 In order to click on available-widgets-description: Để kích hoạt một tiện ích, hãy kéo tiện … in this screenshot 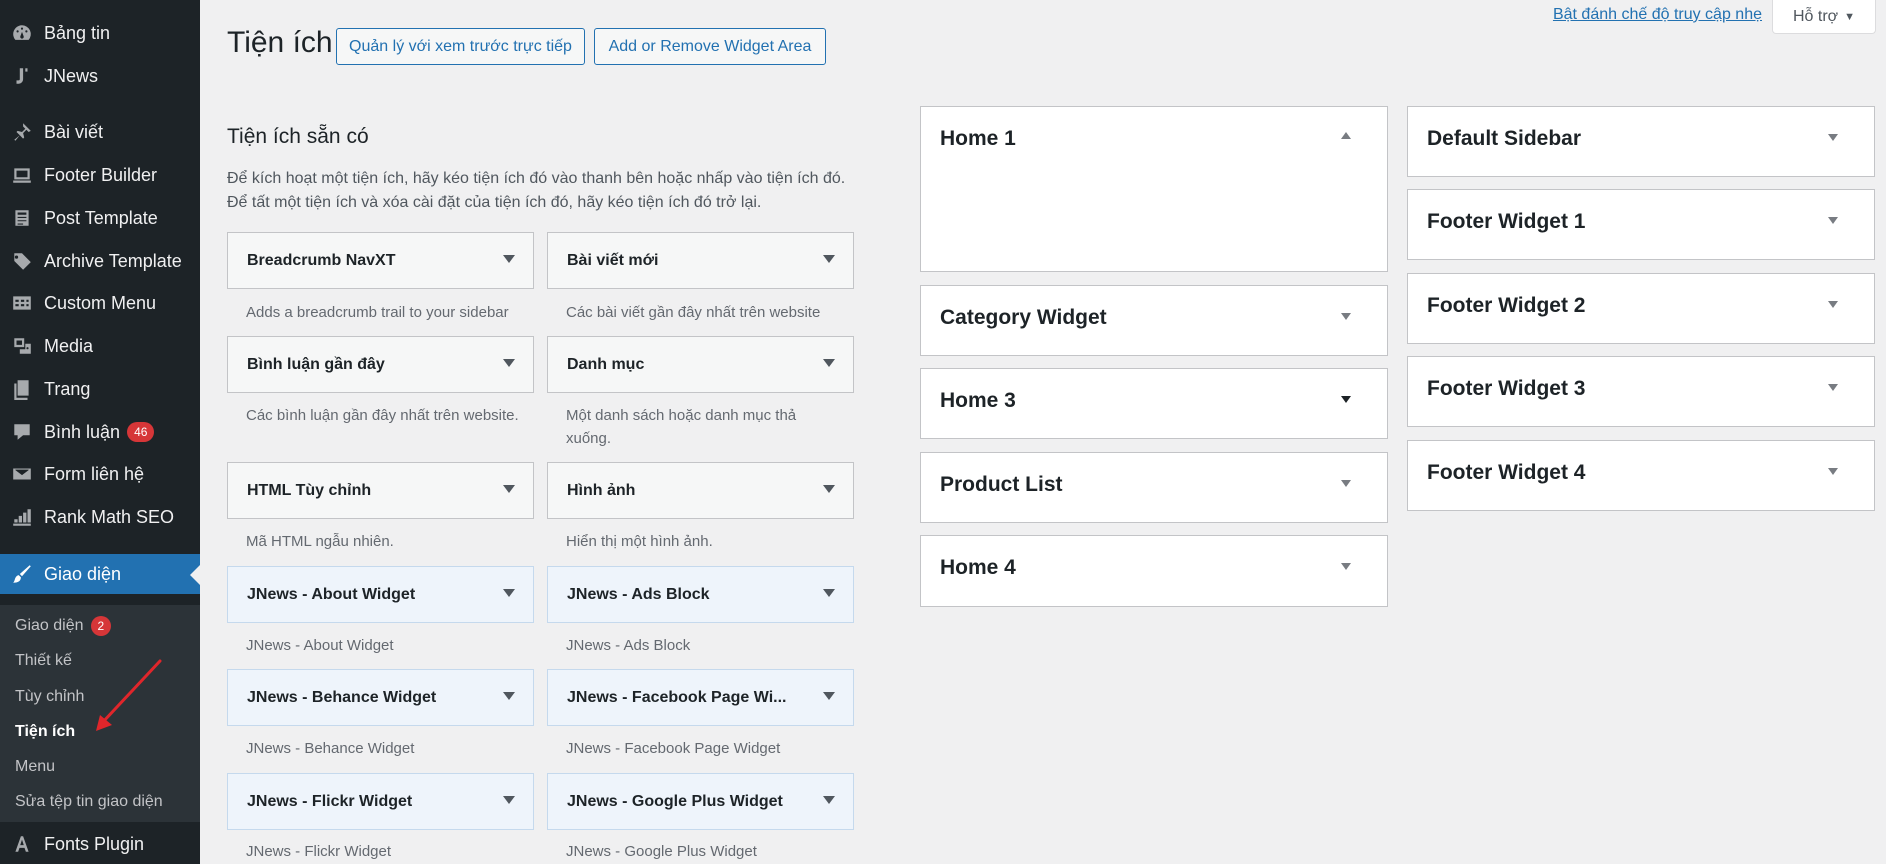, I will do `click(536, 190)`.